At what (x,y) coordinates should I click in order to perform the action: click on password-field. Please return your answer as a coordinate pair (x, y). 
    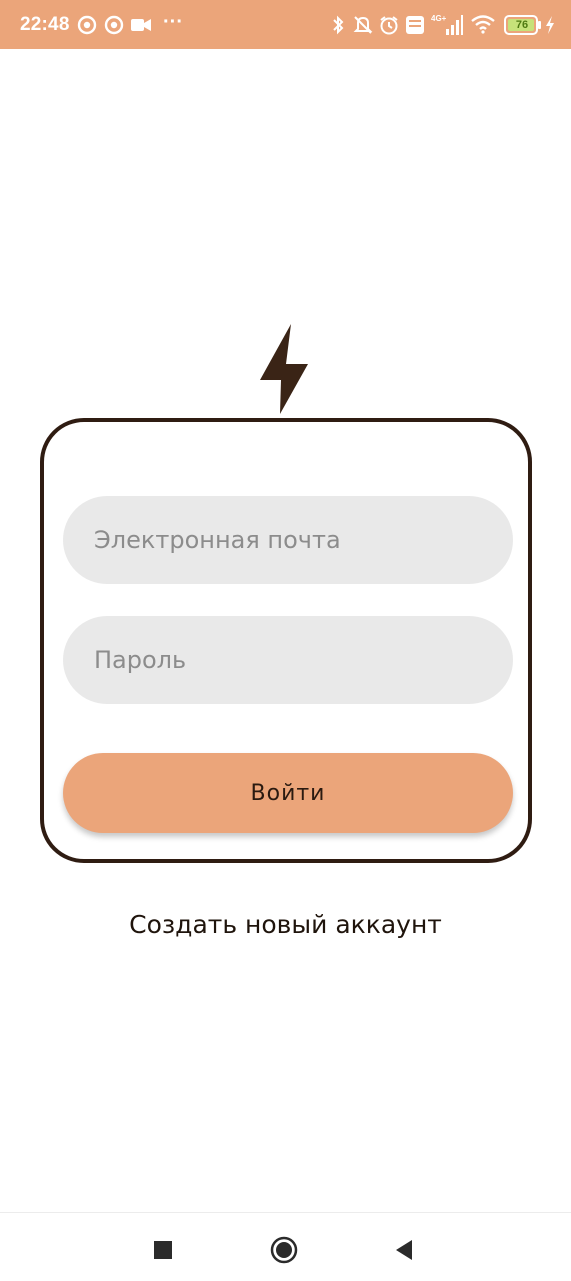
    Looking at the image, I should click on (288, 660).